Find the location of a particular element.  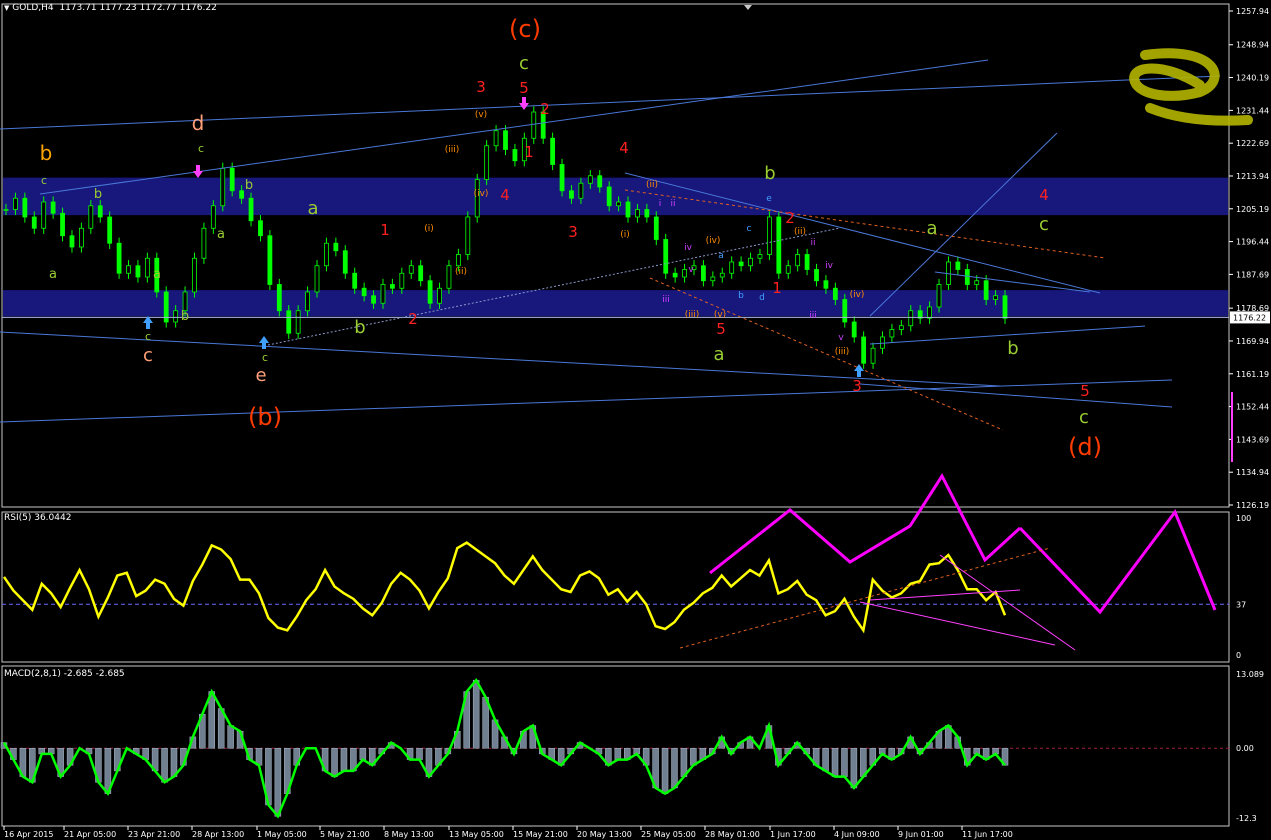

macd-tick-label: 0.00 is located at coordinates (1245, 748).